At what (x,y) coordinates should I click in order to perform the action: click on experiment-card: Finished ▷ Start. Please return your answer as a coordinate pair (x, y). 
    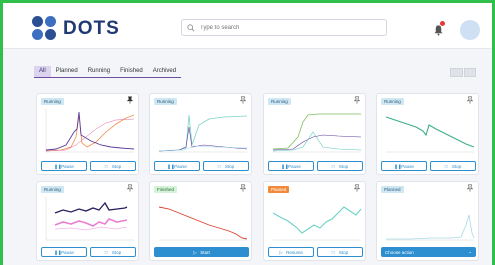
    Looking at the image, I should click on (200, 221).